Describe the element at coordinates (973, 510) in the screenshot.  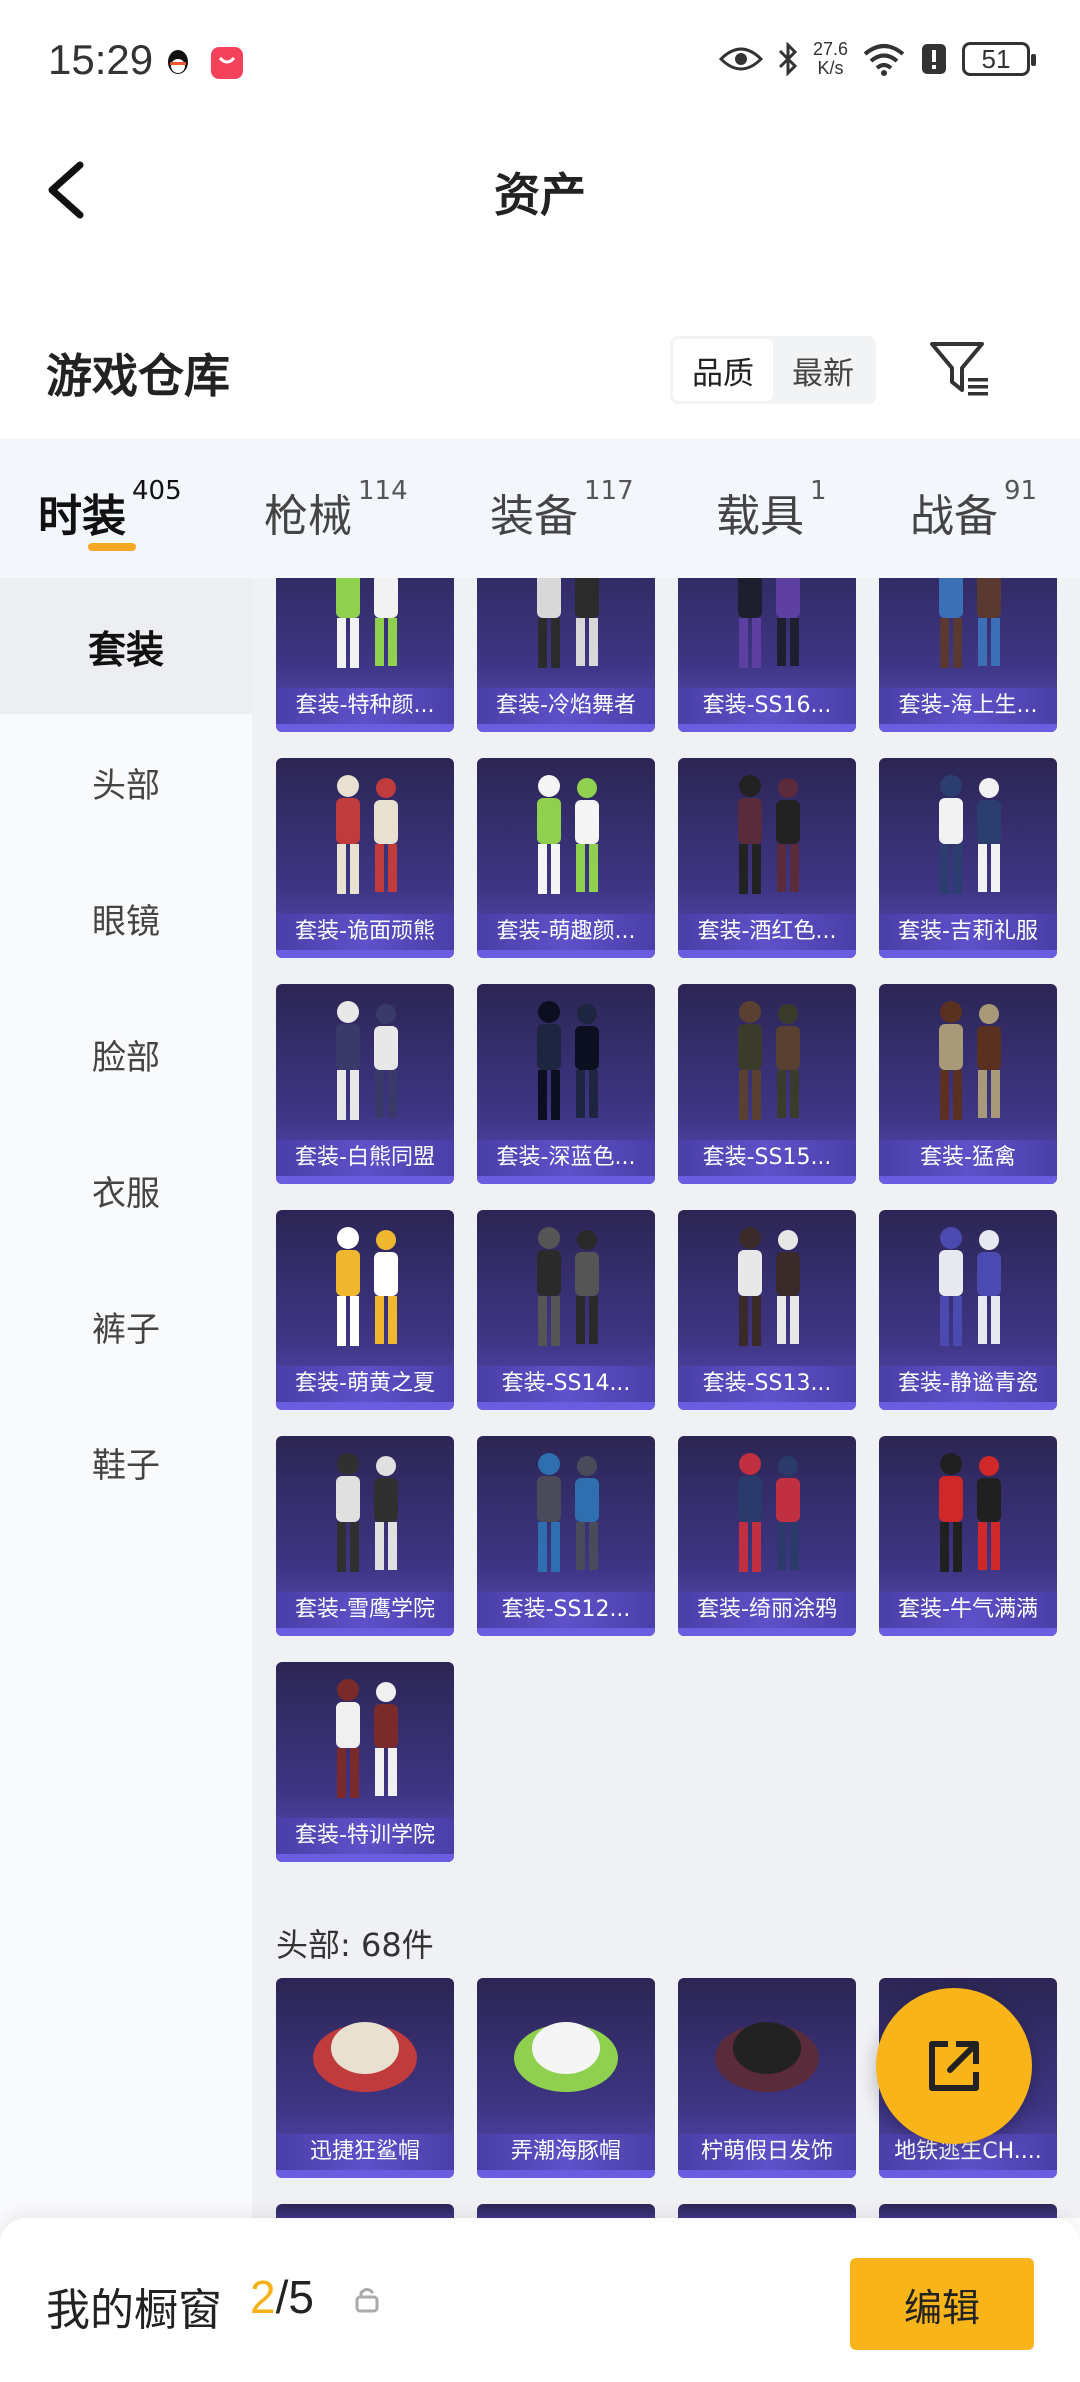
I see `tab-combat-supplies: 战备 91` at that location.